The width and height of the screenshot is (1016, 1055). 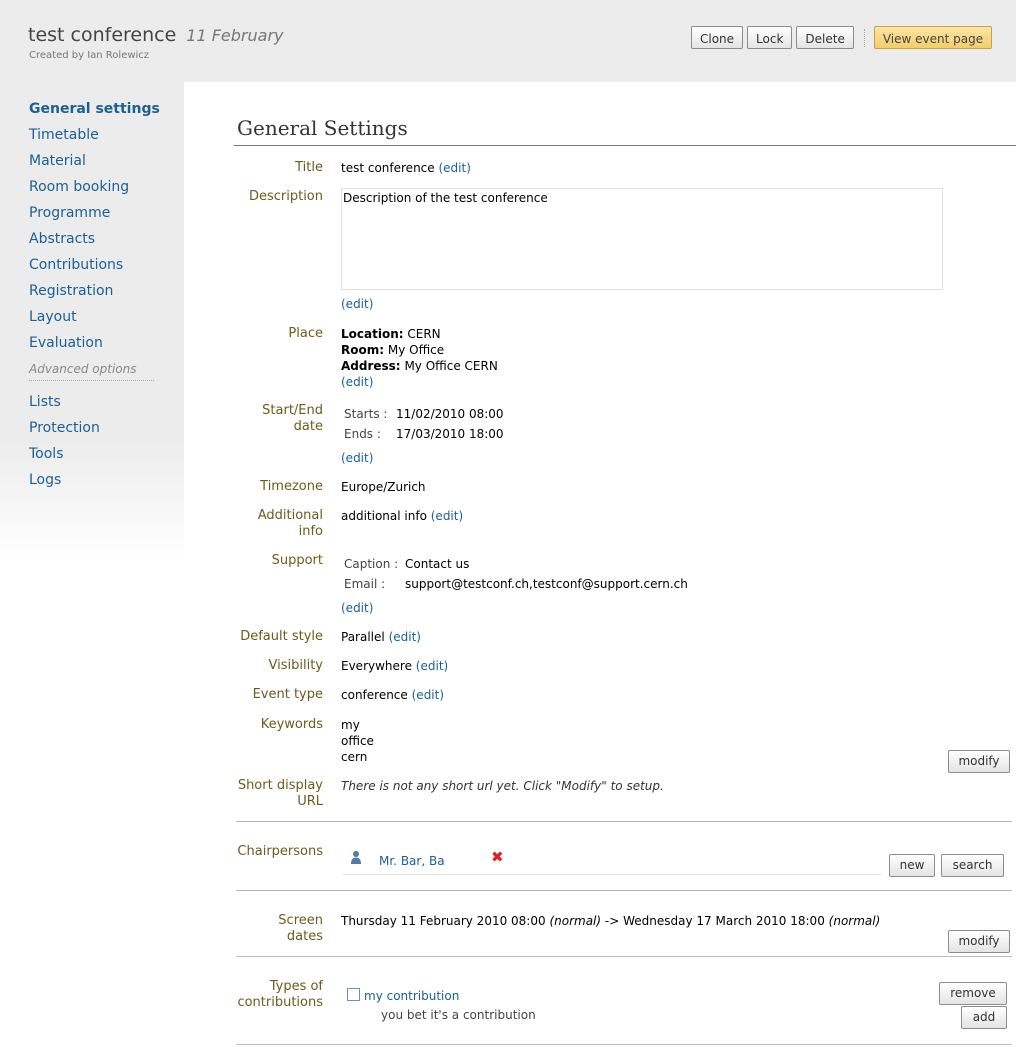 What do you see at coordinates (94, 269) in the screenshot?
I see `sidebar-item-contributions: Contributions` at bounding box center [94, 269].